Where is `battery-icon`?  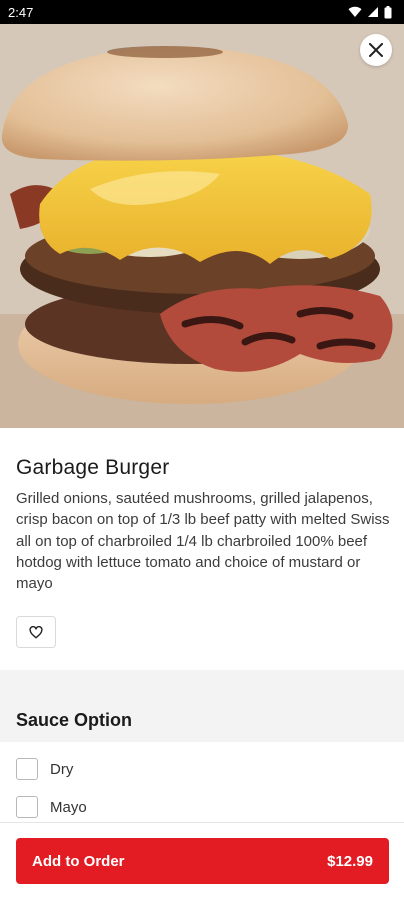
battery-icon is located at coordinates (388, 11).